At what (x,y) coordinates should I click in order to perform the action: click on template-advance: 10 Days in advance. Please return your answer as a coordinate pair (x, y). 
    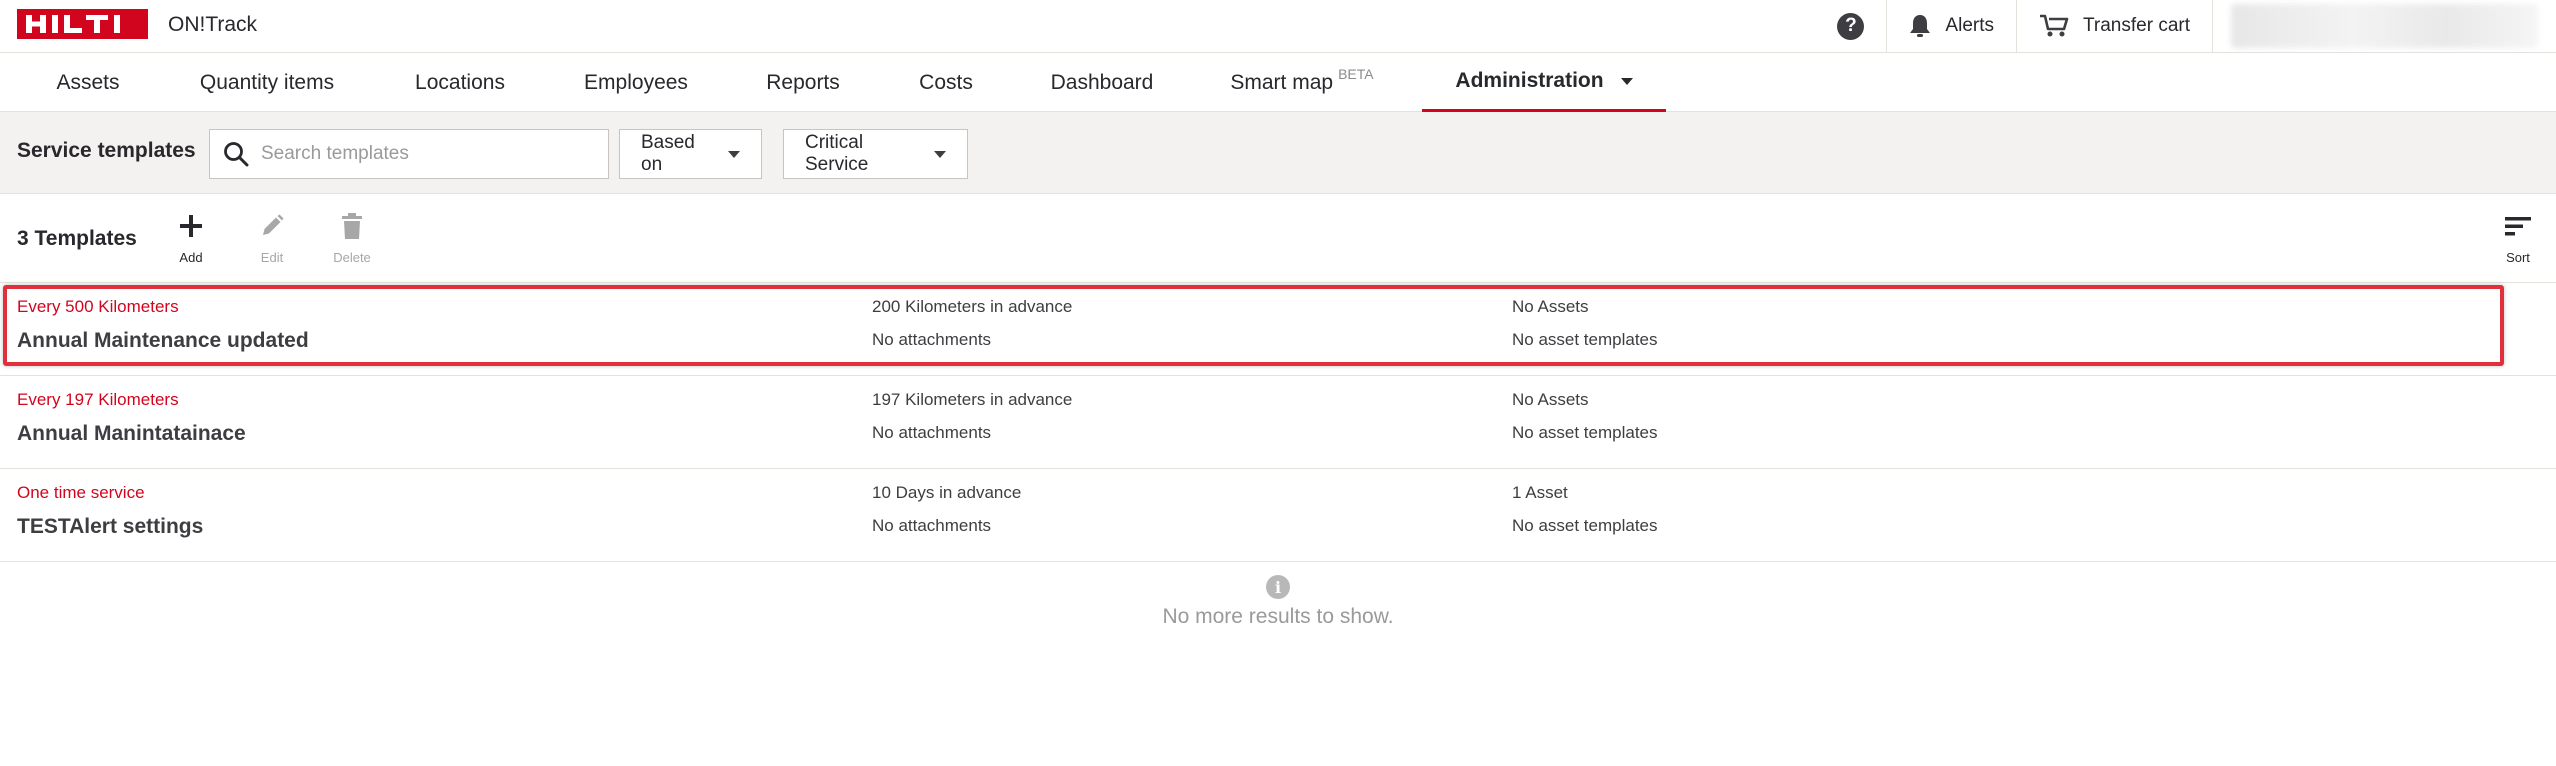
    Looking at the image, I should click on (947, 492).